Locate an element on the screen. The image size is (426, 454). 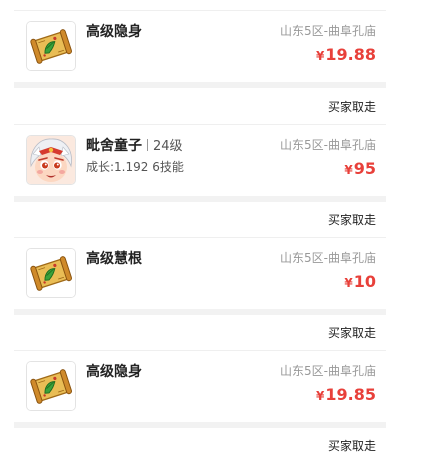
item-name: 高级慧根 is located at coordinates (114, 259).